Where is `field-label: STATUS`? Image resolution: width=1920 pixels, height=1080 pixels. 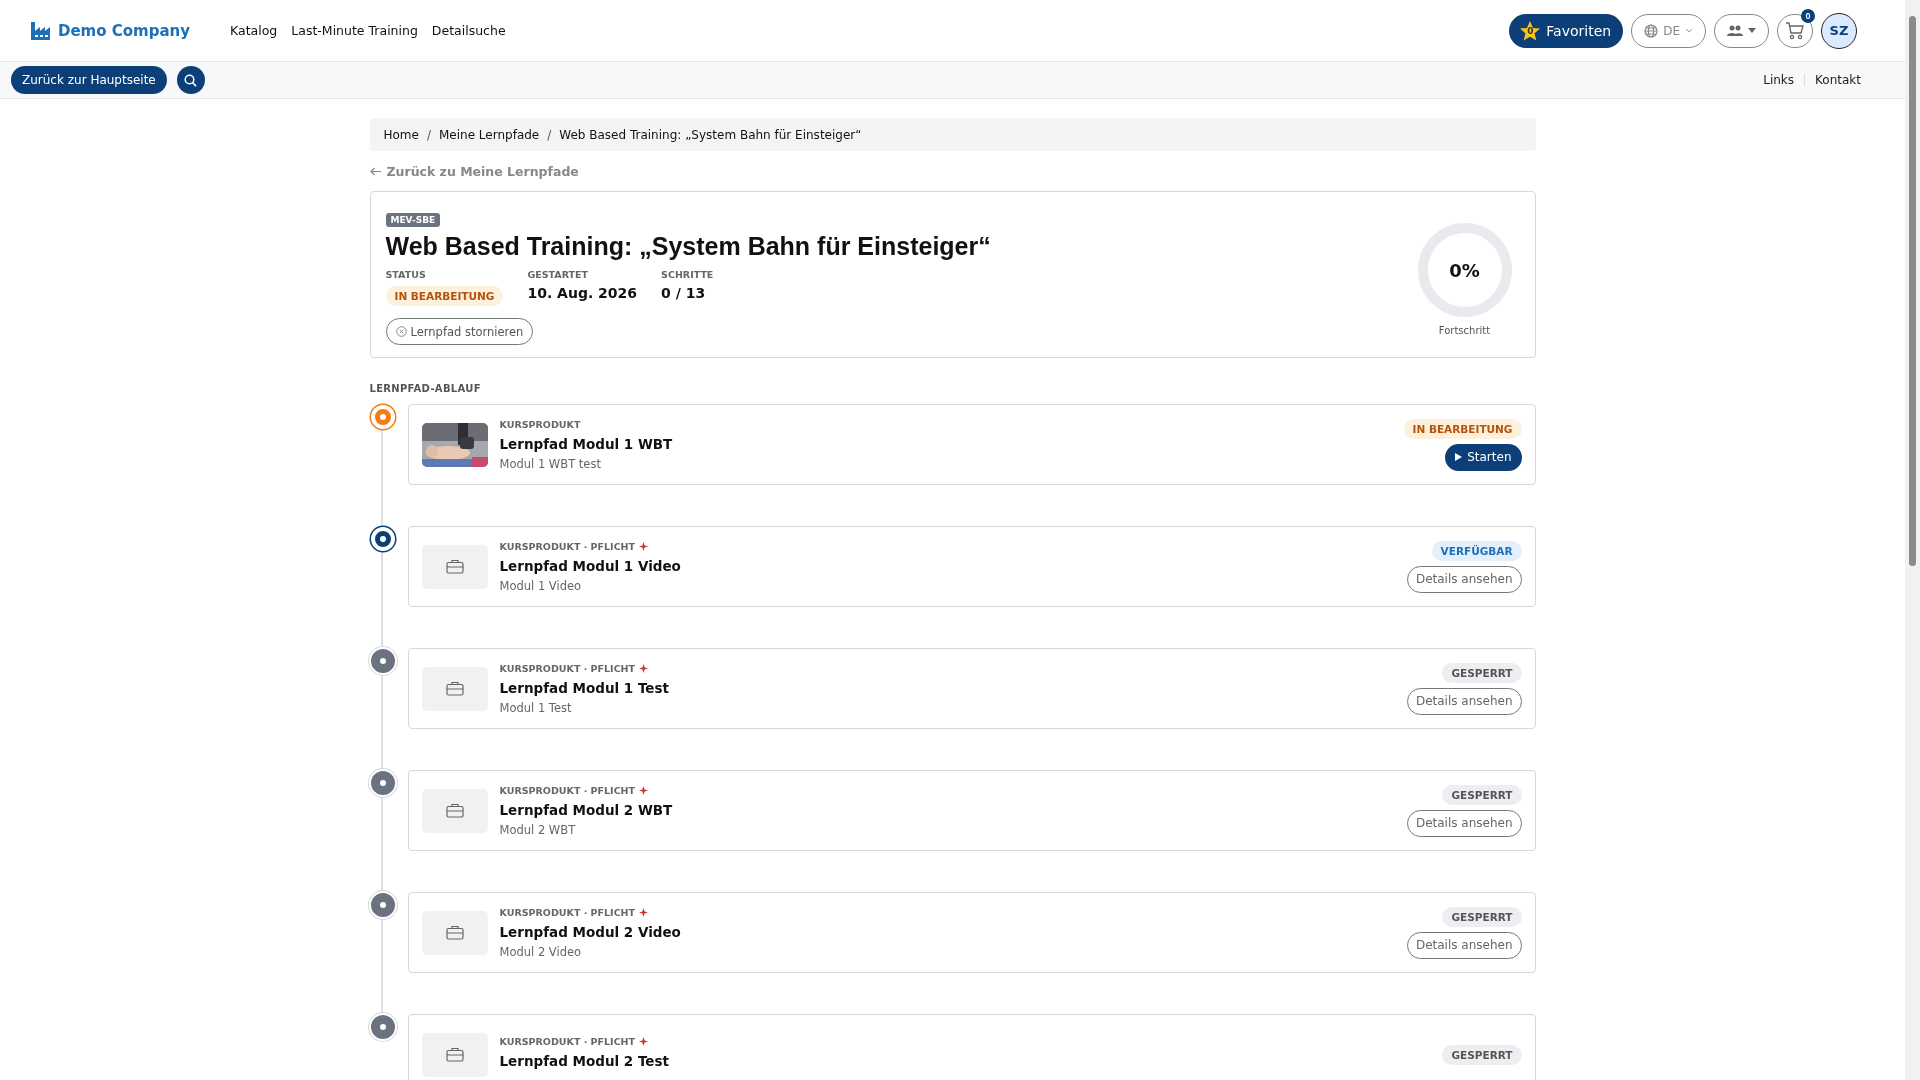 field-label: STATUS is located at coordinates (406, 274).